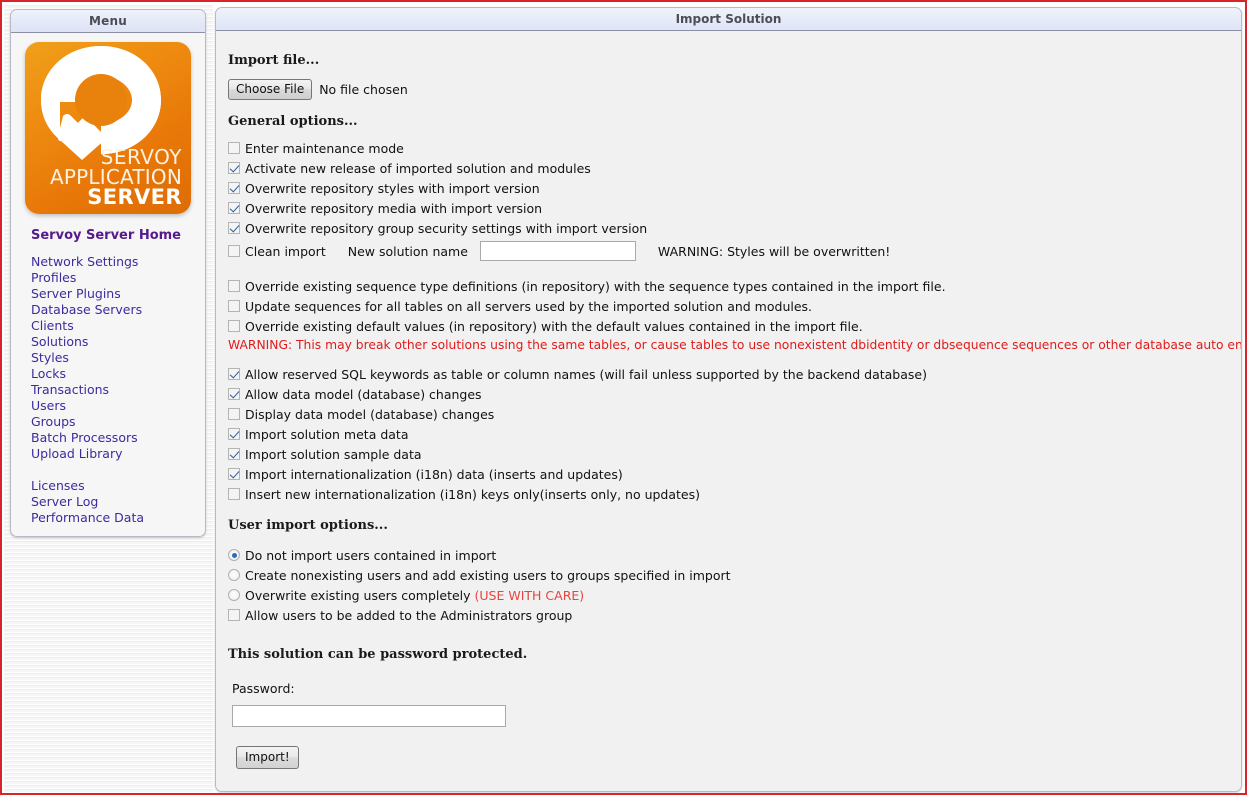  I want to click on checkbox-import-sample-data, so click(234, 454).